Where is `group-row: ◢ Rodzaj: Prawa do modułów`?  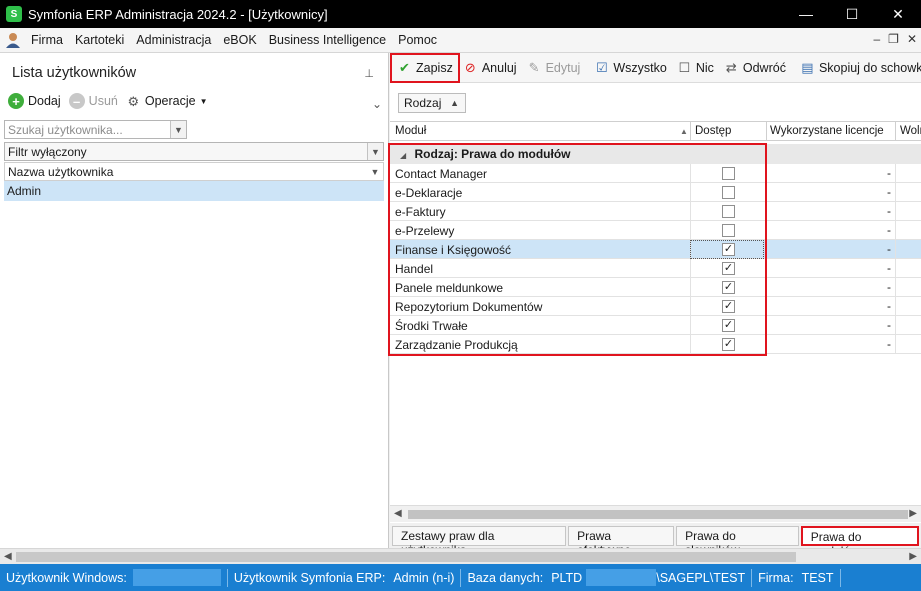 group-row: ◢ Rodzaj: Prawa do modułów is located at coordinates (655, 154).